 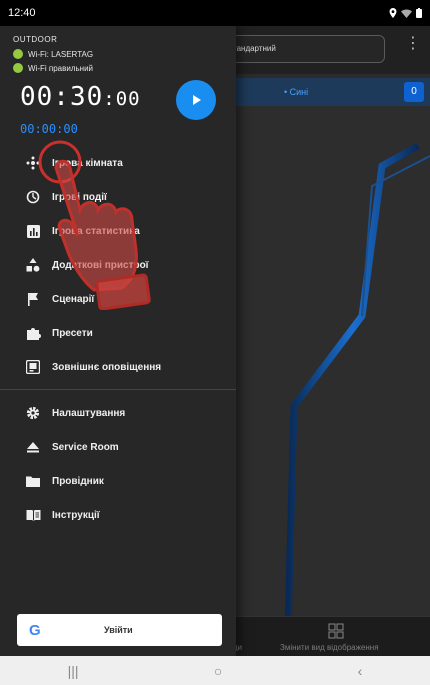 I want to click on play-button, so click(x=196, y=100).